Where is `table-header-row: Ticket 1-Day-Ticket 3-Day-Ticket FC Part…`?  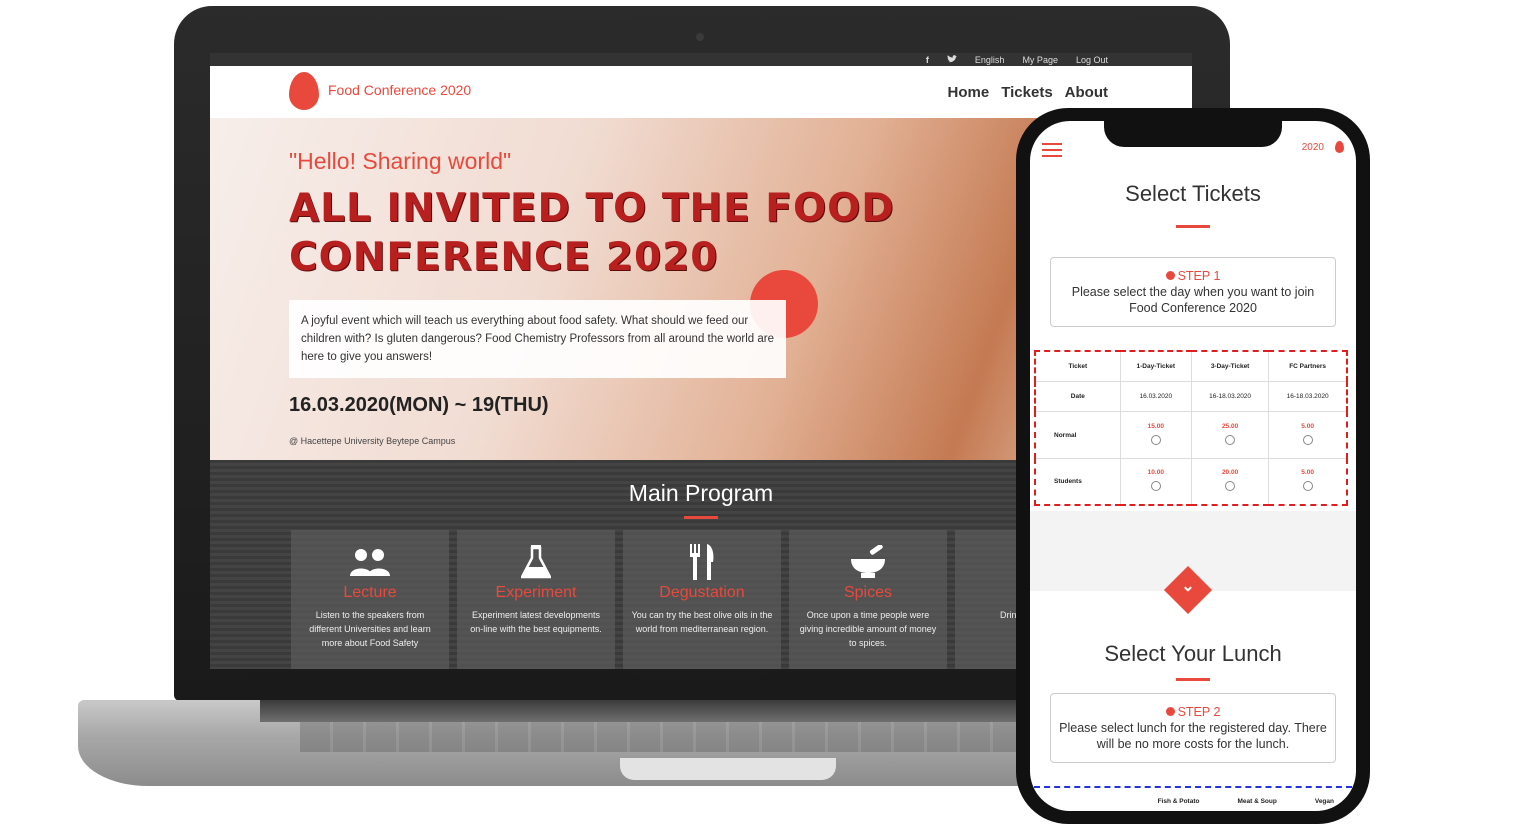 table-header-row: Ticket 1-Day-Ticket 3-Day-Ticket FC Part… is located at coordinates (1191, 366).